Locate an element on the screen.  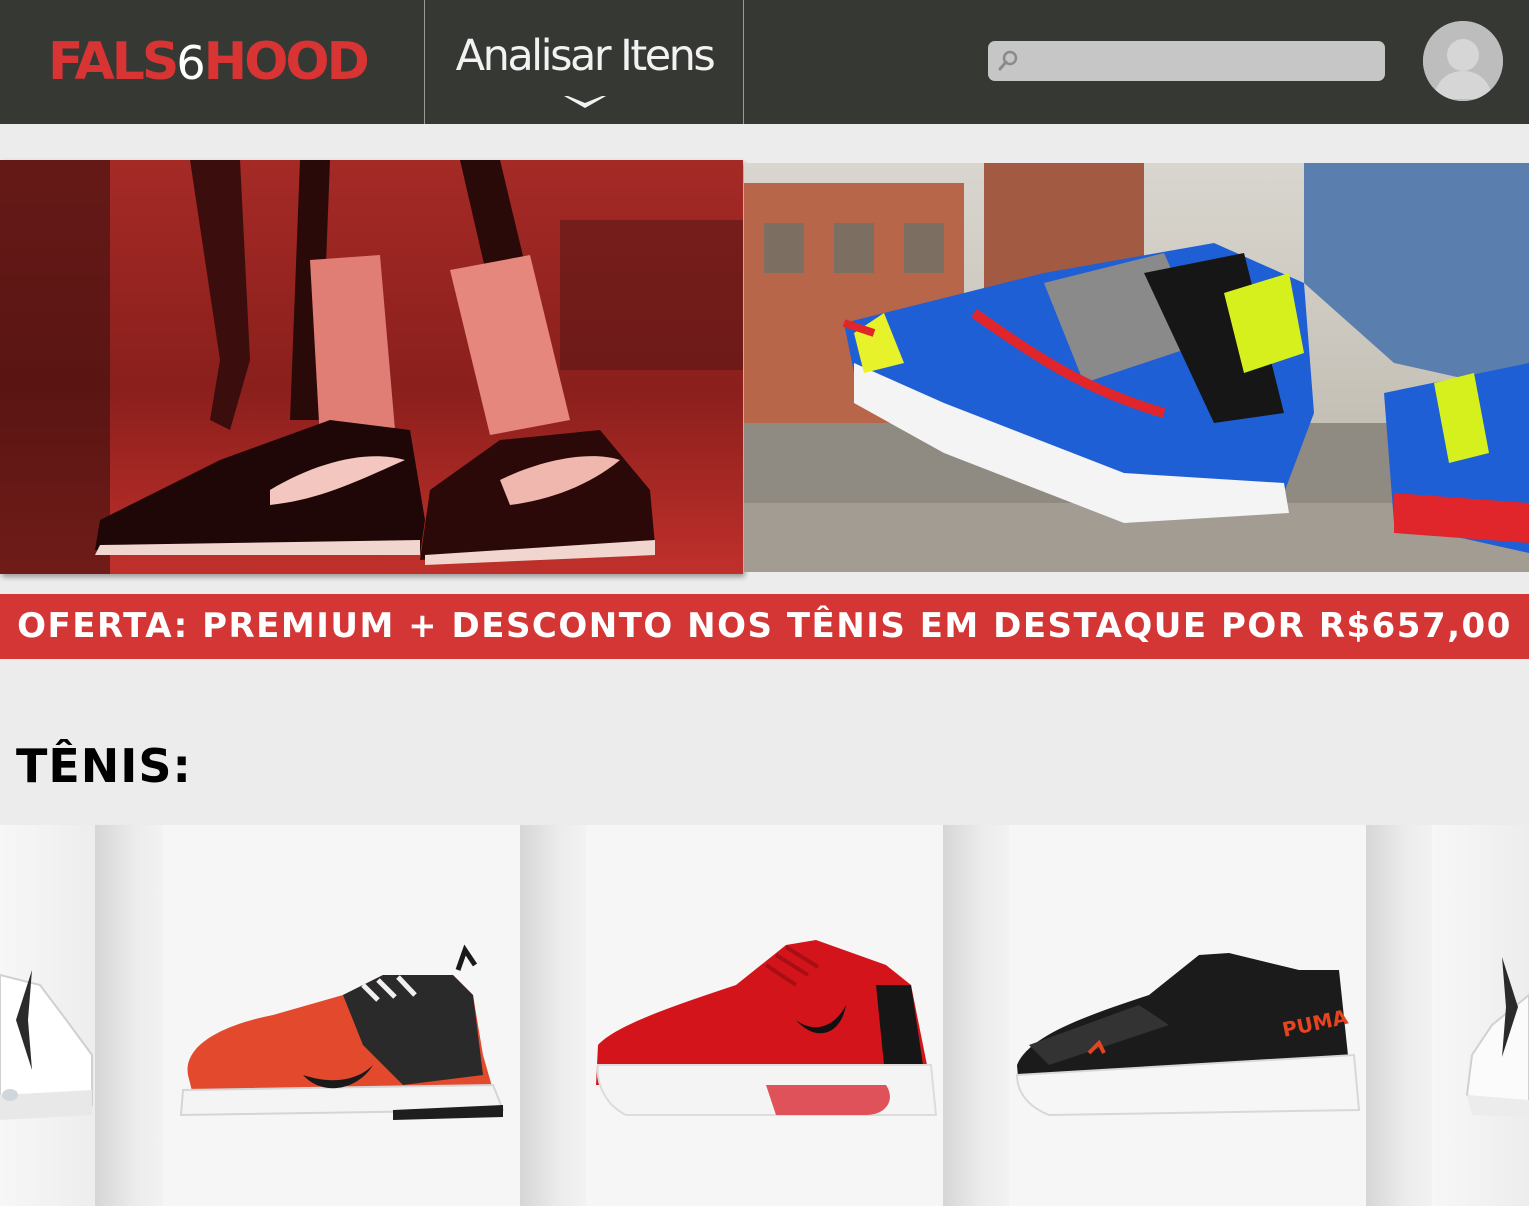
logo-text-part2: HOOD is located at coordinates (286, 62).